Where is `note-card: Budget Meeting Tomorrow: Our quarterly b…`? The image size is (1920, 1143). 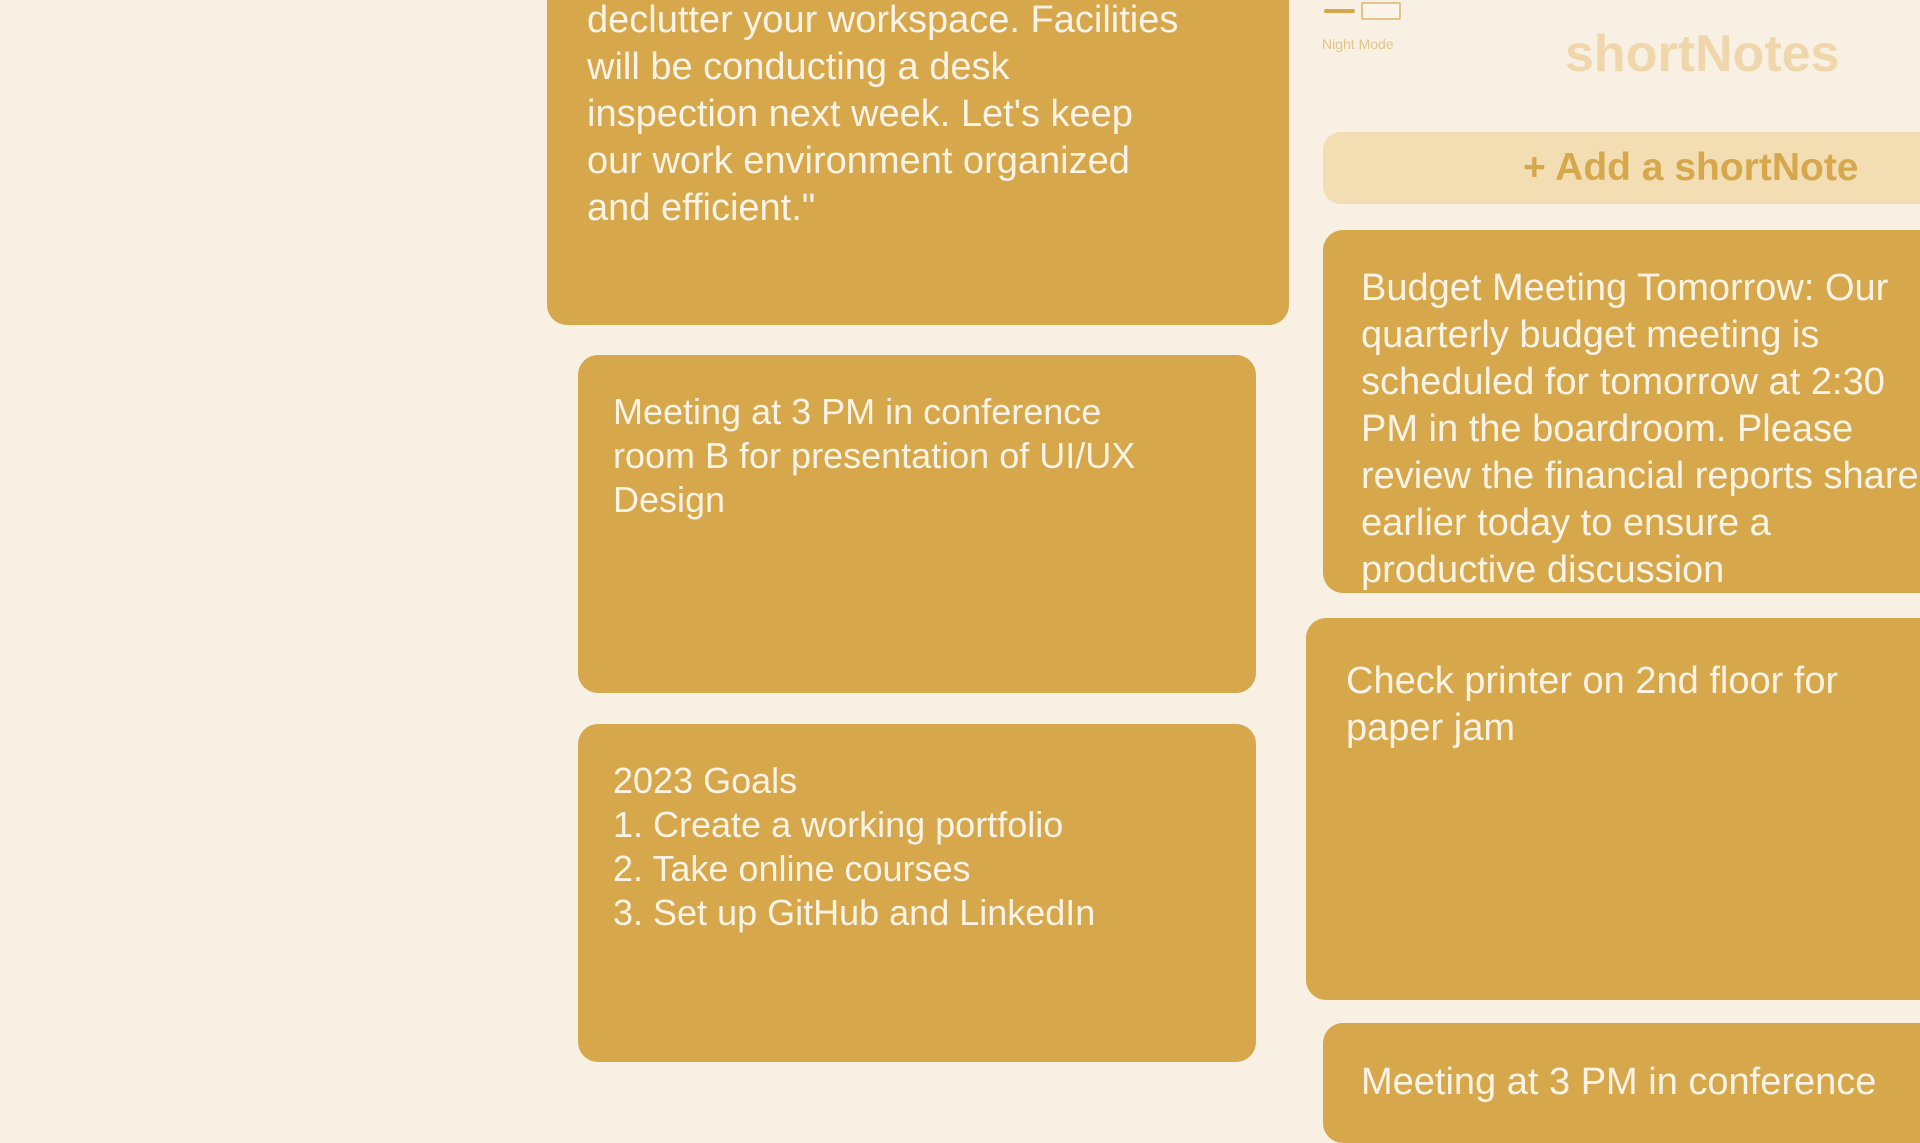
note-card: Budget Meeting Tomorrow: Our quarterly b… is located at coordinates (1621, 411).